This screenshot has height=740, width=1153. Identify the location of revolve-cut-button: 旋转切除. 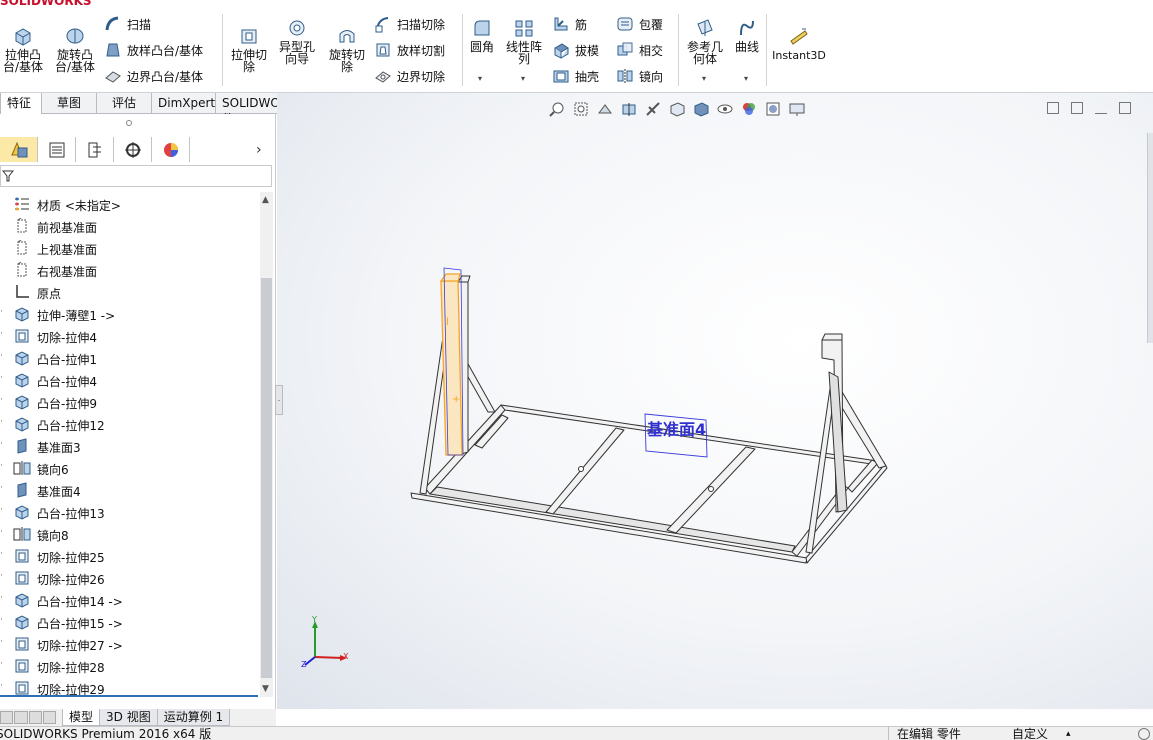
(347, 49).